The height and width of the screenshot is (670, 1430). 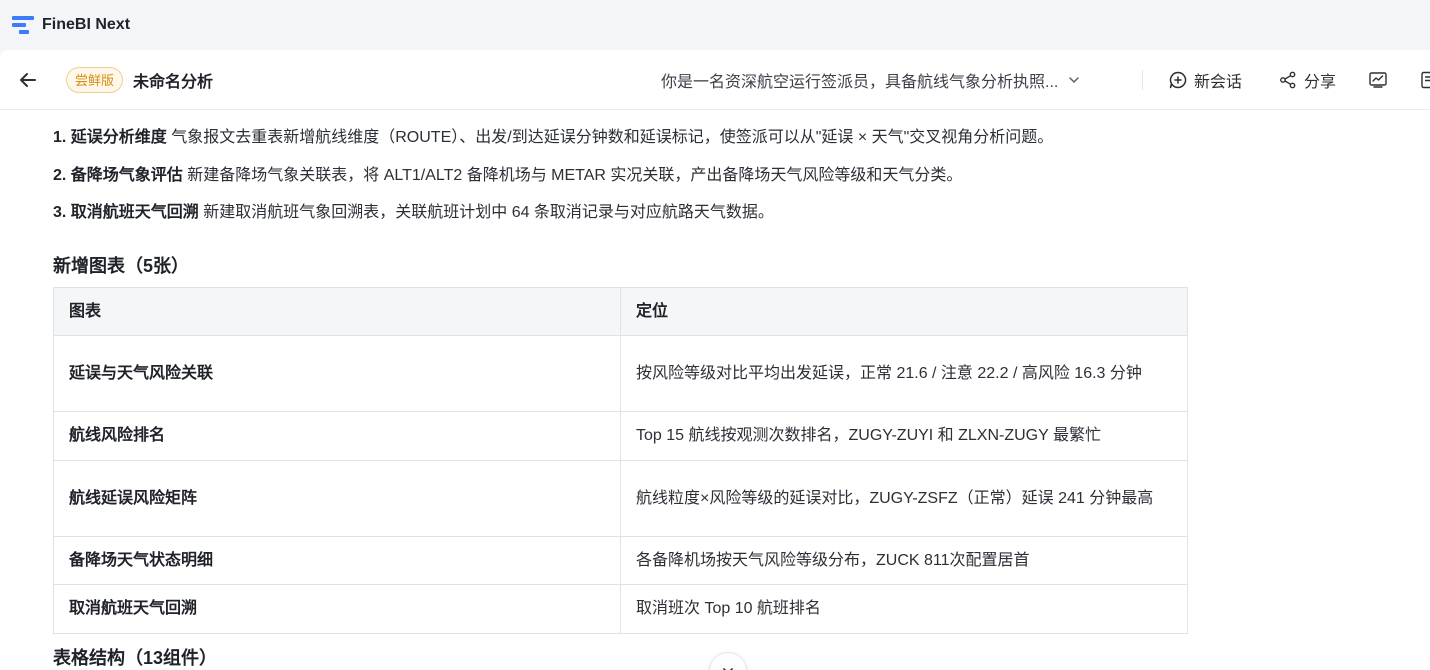 I want to click on back-button, so click(x=28, y=80).